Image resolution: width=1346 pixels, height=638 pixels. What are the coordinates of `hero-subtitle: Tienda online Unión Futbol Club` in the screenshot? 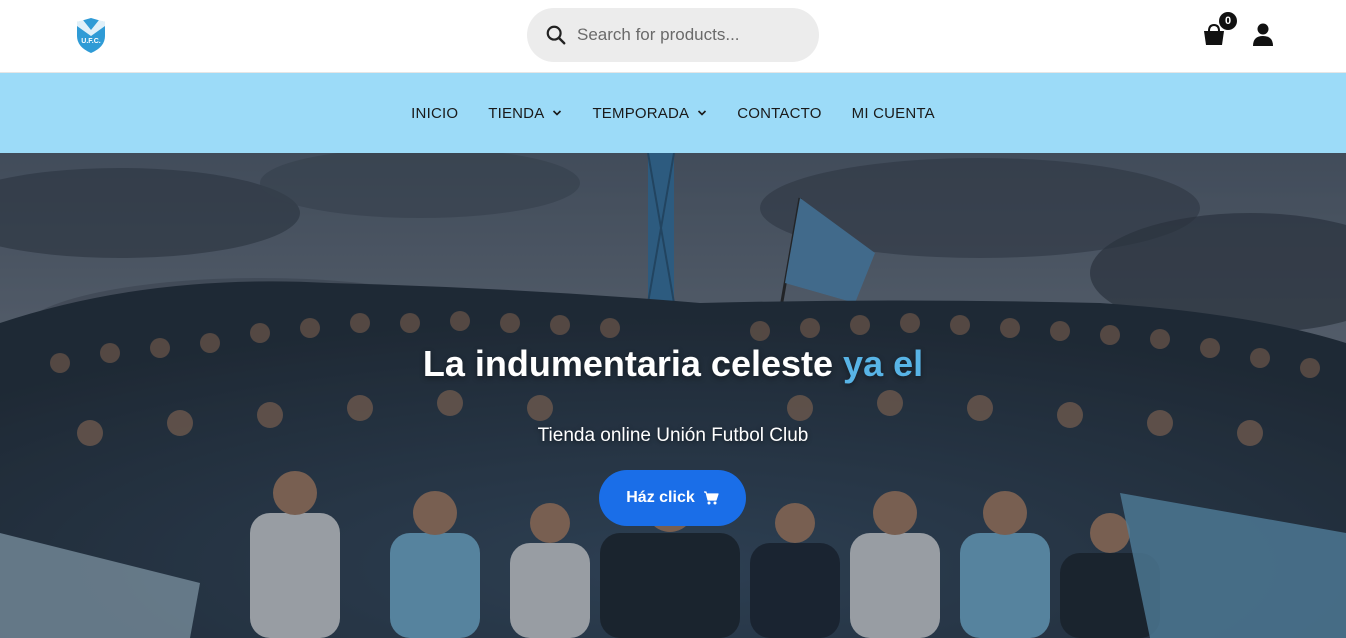 It's located at (673, 435).